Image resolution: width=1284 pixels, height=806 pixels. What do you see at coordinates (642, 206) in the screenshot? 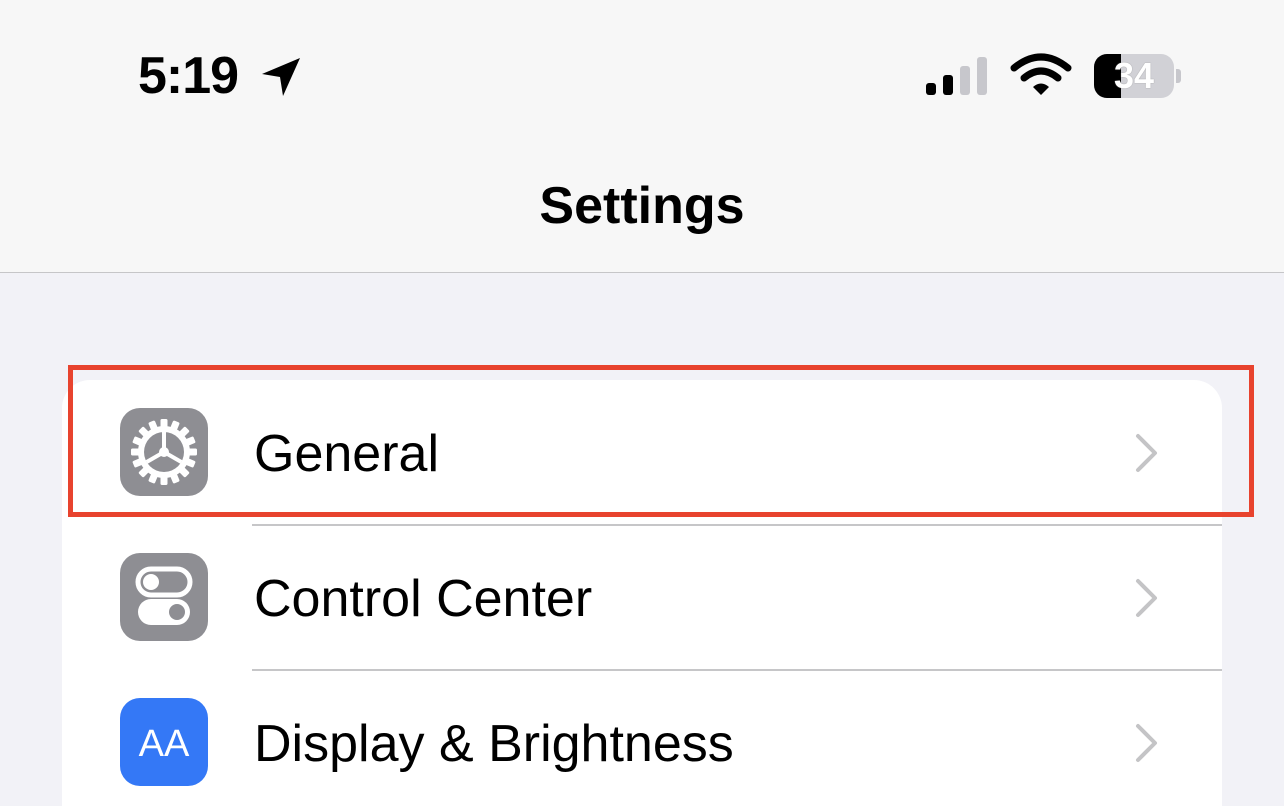
I see `page-title: Settings` at bounding box center [642, 206].